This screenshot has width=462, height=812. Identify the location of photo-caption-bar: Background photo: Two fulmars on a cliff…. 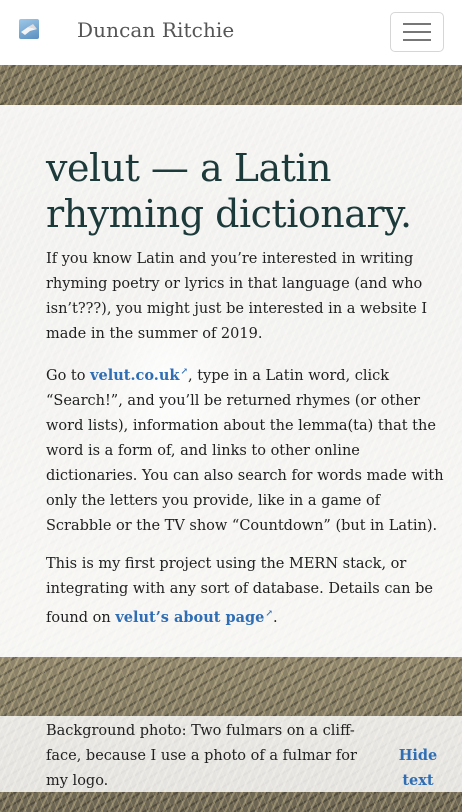
(231, 754).